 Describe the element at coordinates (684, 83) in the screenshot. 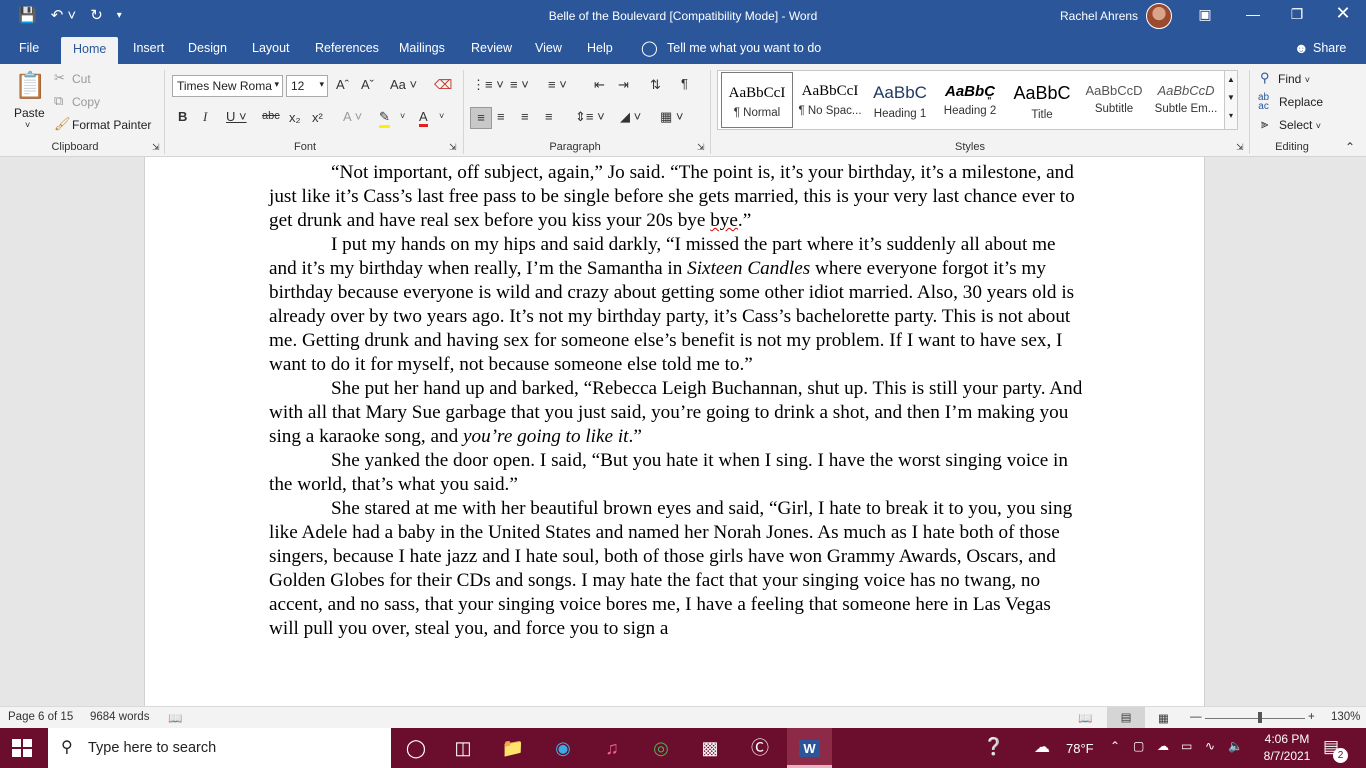

I see `show-formatting-marks-icon: ¶` at that location.